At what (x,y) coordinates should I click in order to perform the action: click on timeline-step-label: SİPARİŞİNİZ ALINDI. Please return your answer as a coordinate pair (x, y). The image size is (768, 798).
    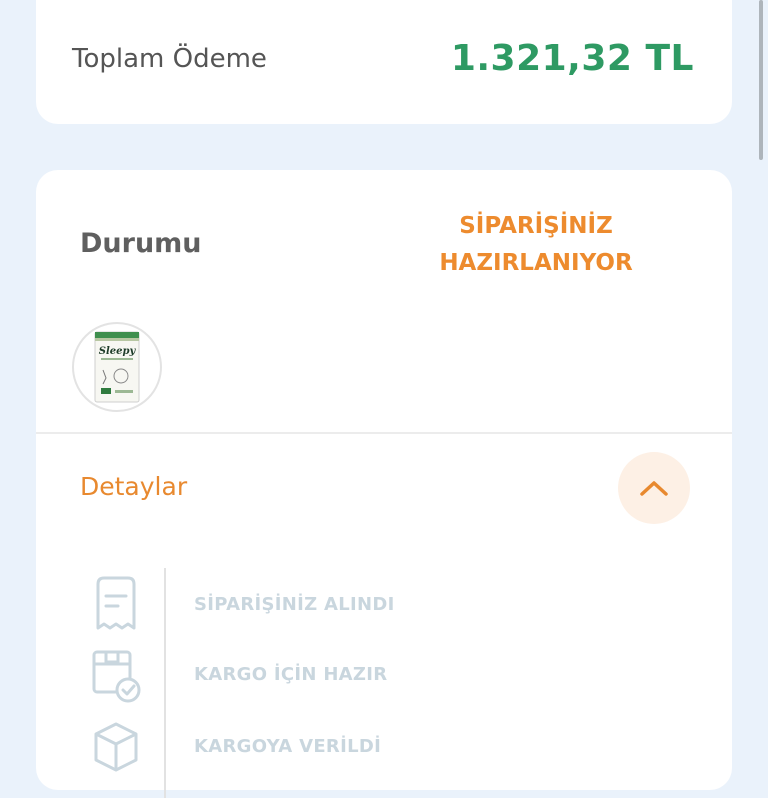
    Looking at the image, I should click on (294, 604).